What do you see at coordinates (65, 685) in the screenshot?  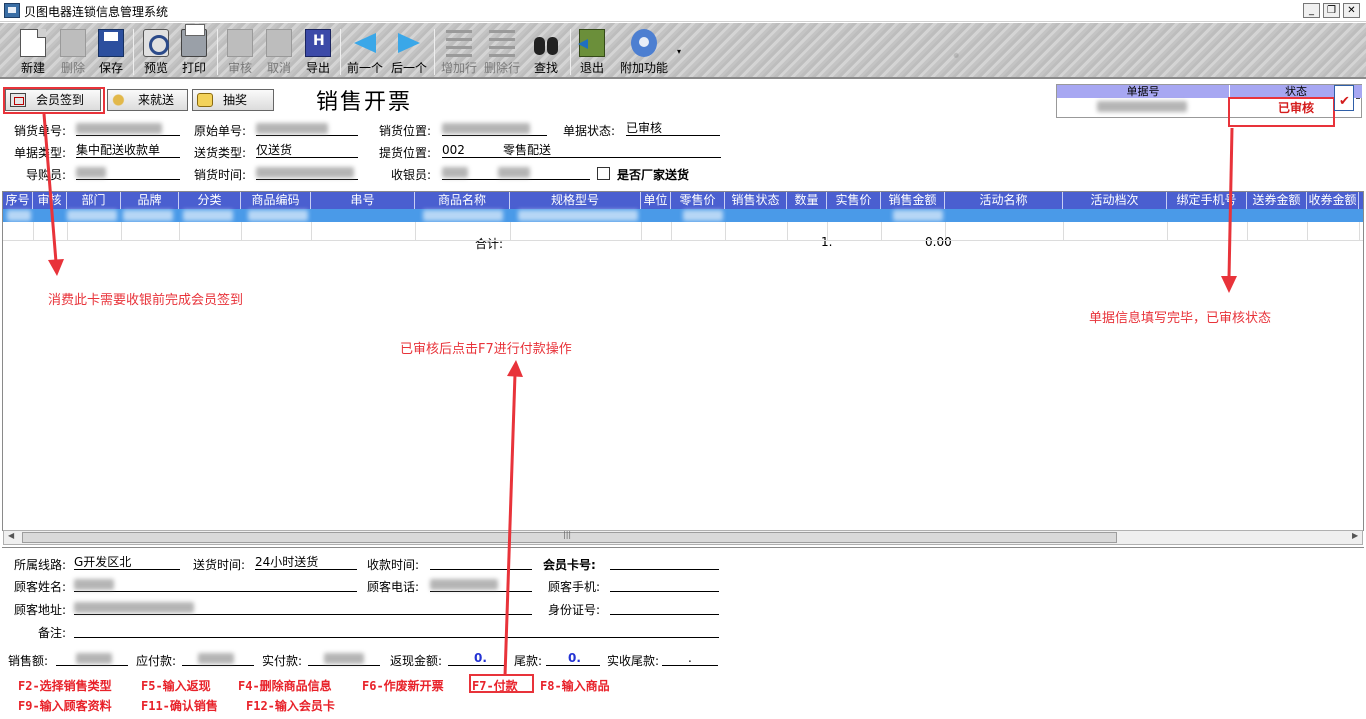 I see `fkey-f2: F2-选择销售类型` at bounding box center [65, 685].